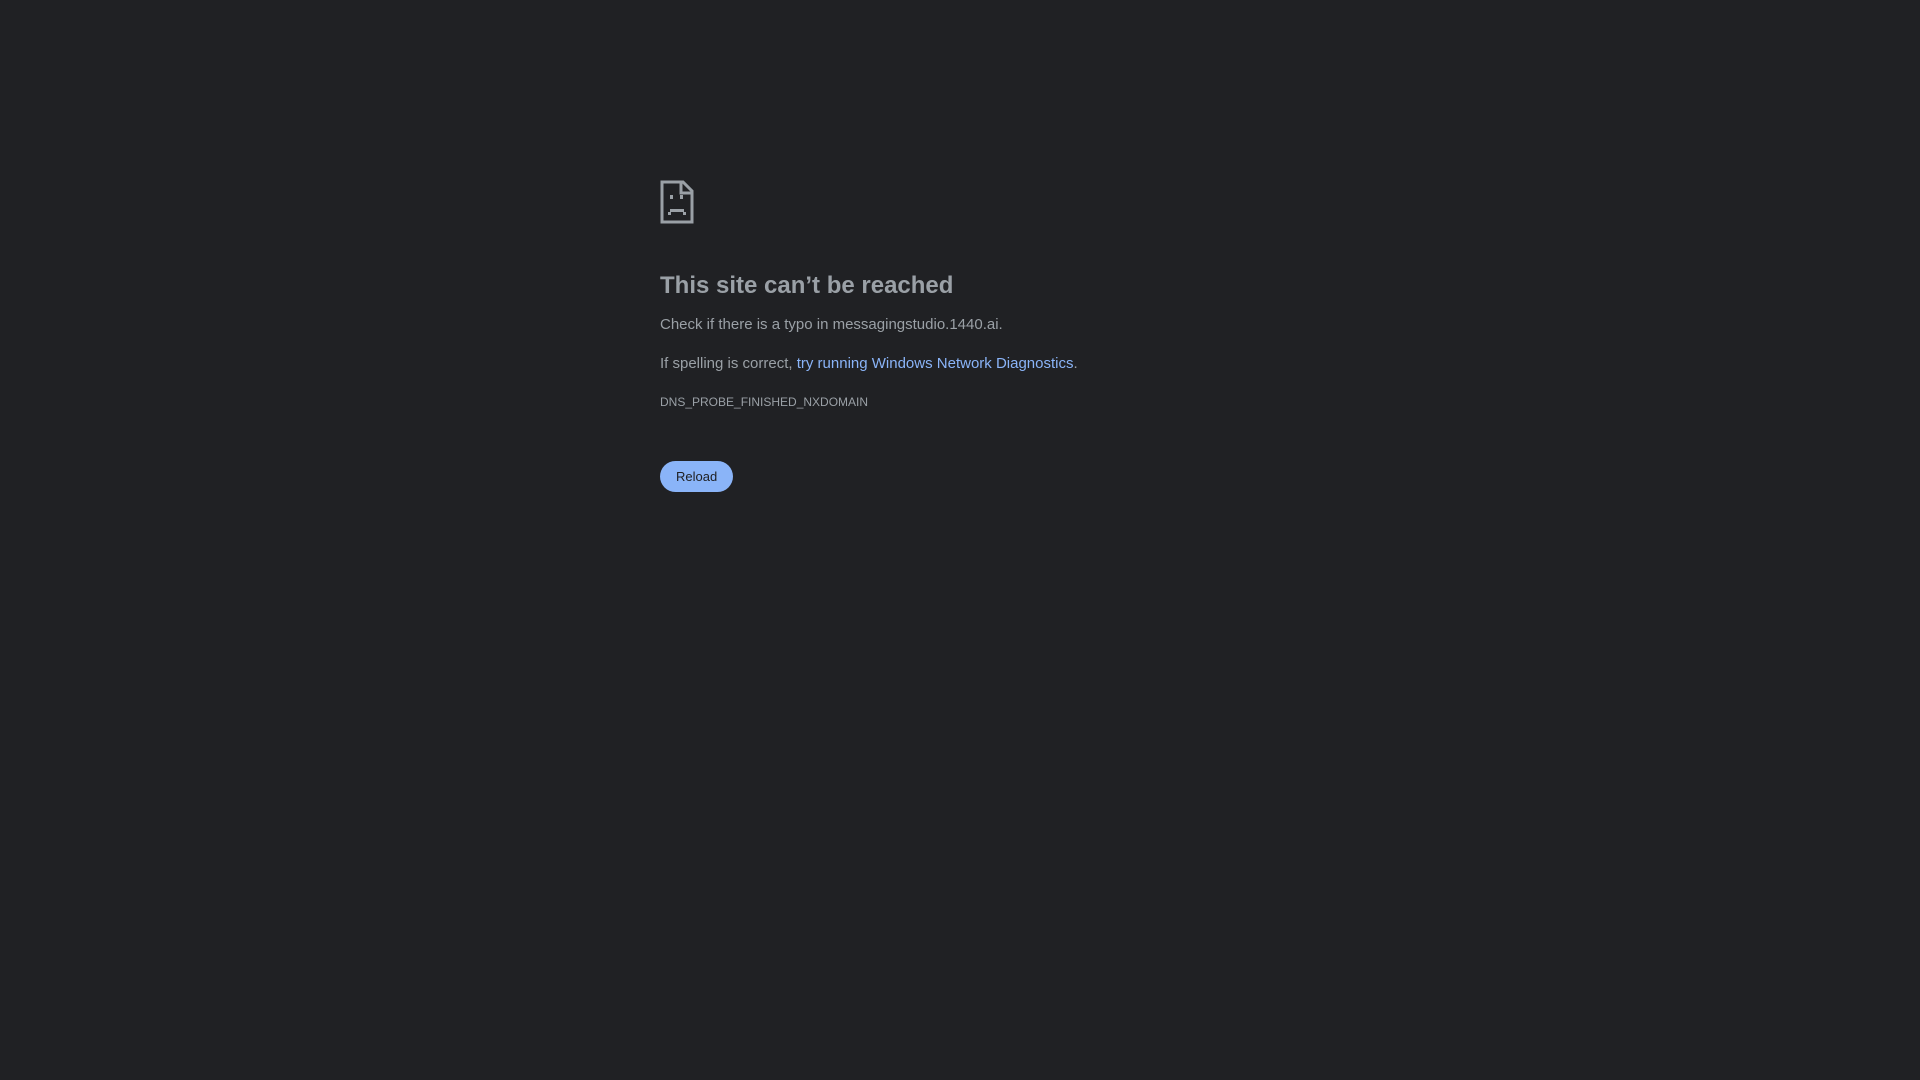 The image size is (1920, 1080). What do you see at coordinates (728, 363) in the screenshot?
I see `spelling-message-prefix: If spelling is correct,` at bounding box center [728, 363].